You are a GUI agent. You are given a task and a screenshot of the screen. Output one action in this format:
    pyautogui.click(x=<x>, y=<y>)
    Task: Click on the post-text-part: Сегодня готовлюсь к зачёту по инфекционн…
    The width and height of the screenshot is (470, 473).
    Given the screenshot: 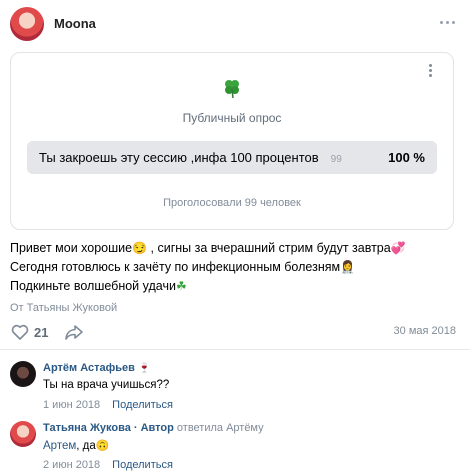 What is the action you would take?
    pyautogui.click(x=175, y=267)
    